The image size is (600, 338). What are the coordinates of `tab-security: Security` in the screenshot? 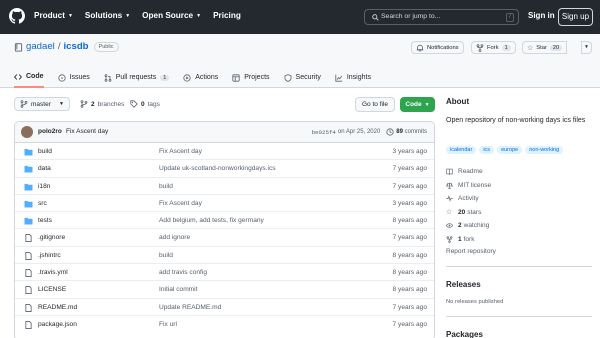 It's located at (302, 78).